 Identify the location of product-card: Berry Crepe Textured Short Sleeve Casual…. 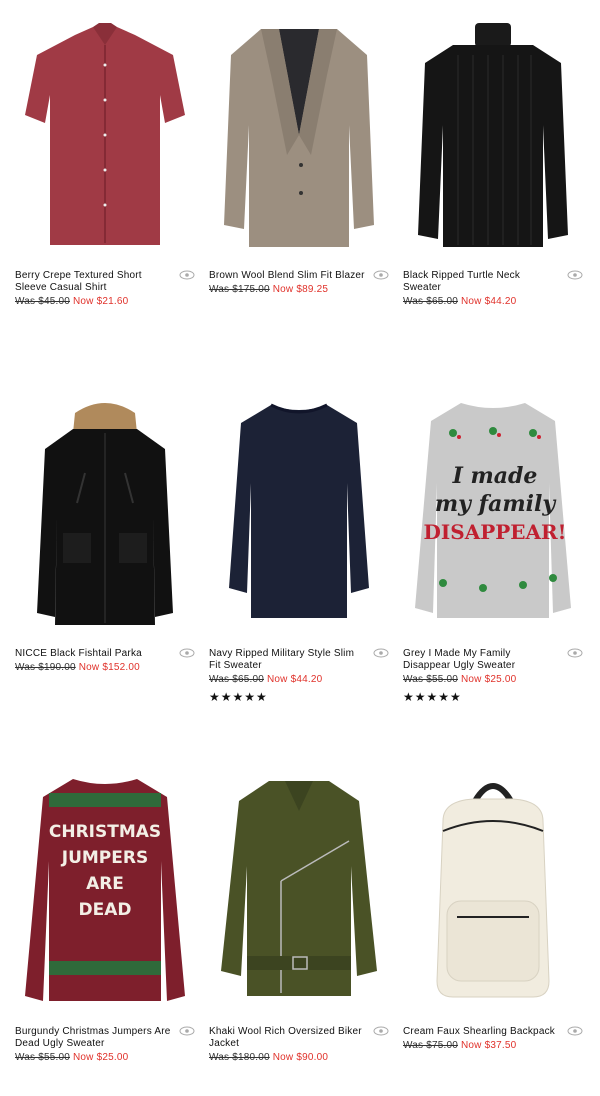
(105, 161).